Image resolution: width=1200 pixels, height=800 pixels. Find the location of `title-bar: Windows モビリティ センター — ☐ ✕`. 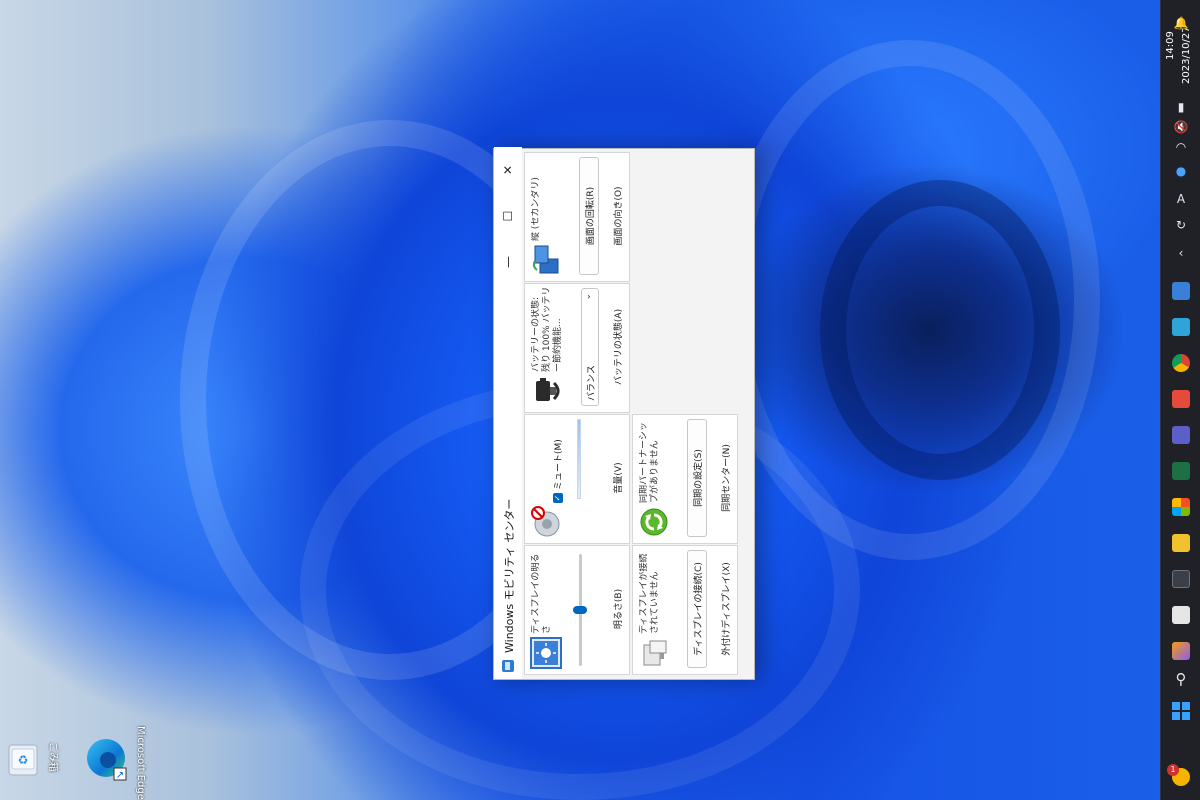

title-bar: Windows モビリティ センター — ☐ ✕ is located at coordinates (508, 413).